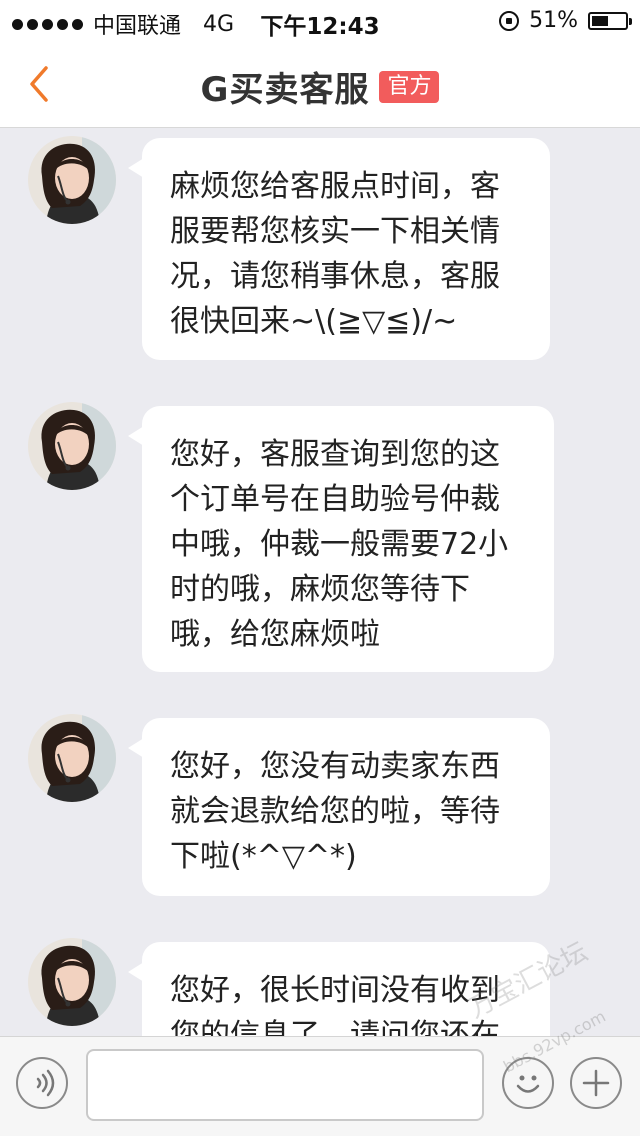  What do you see at coordinates (275, 634) in the screenshot?
I see `message-line: 哦，给您麻烦啦` at bounding box center [275, 634].